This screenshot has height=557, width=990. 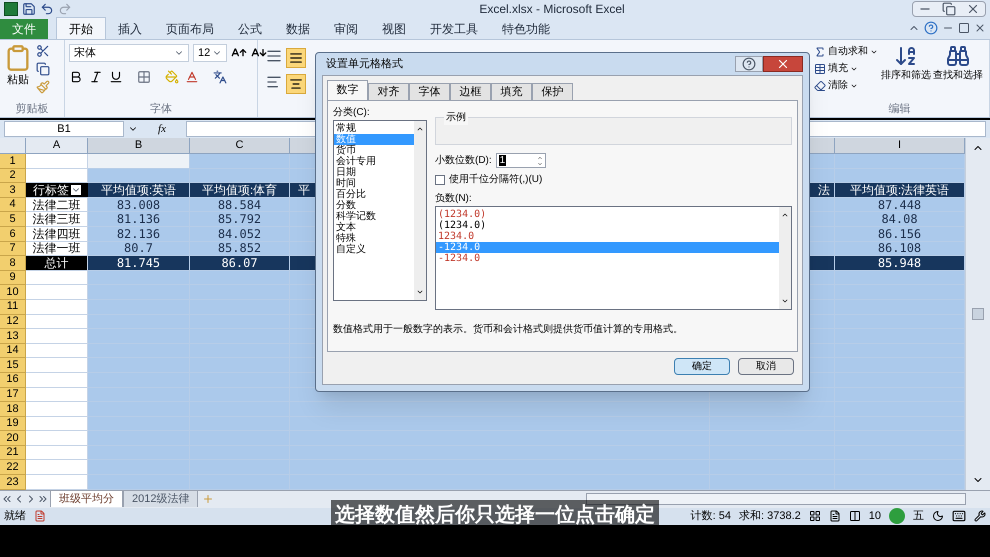 I want to click on category-item: 自定义, so click(x=374, y=249).